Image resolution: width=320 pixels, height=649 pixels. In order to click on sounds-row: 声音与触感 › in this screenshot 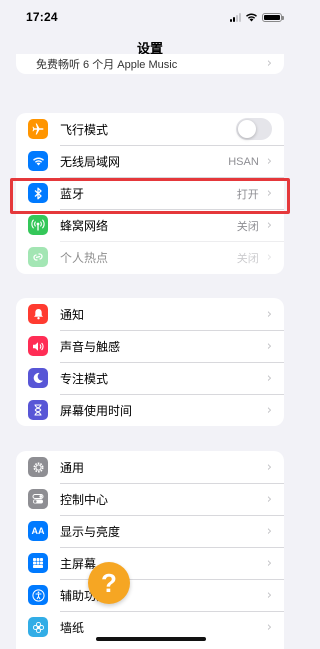, I will do `click(150, 346)`.